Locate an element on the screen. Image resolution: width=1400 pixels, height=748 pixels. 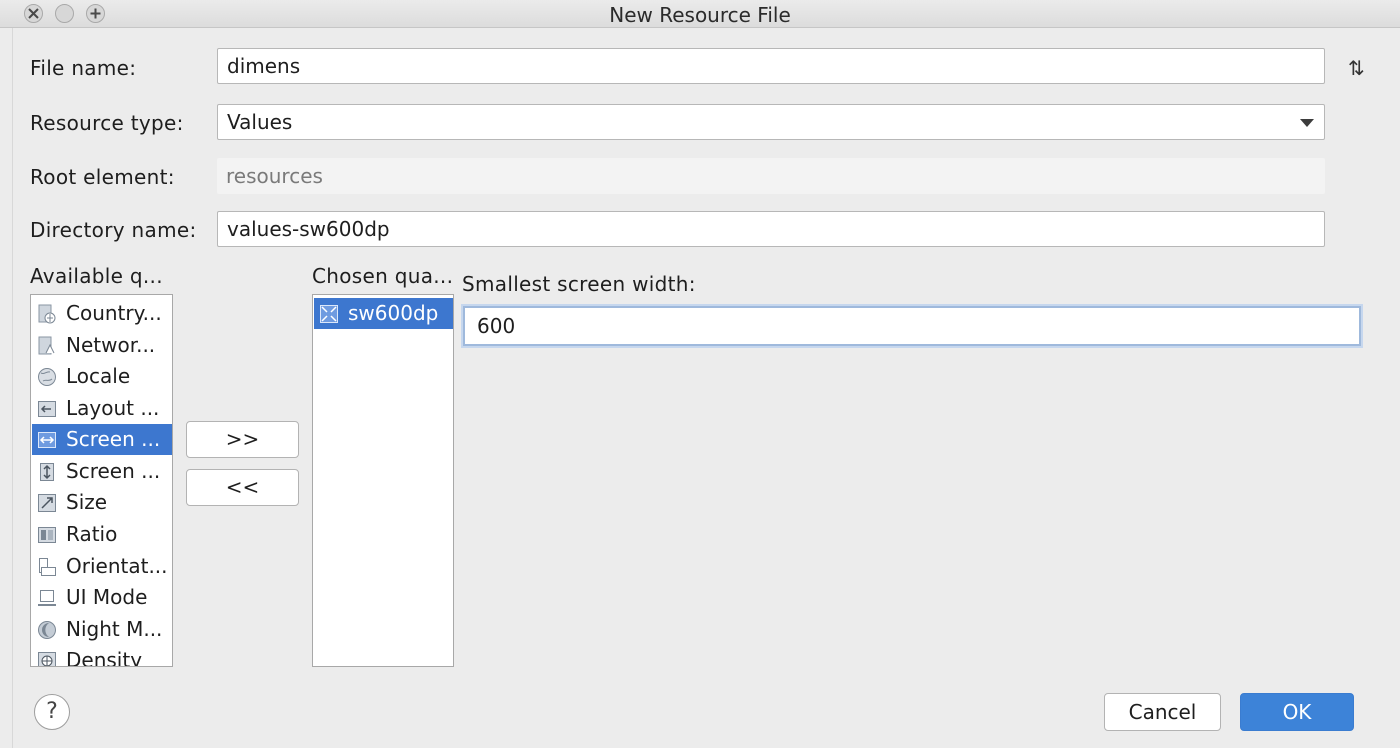
smallest-screen-width-label: Smallest screen width: is located at coordinates (579, 284).